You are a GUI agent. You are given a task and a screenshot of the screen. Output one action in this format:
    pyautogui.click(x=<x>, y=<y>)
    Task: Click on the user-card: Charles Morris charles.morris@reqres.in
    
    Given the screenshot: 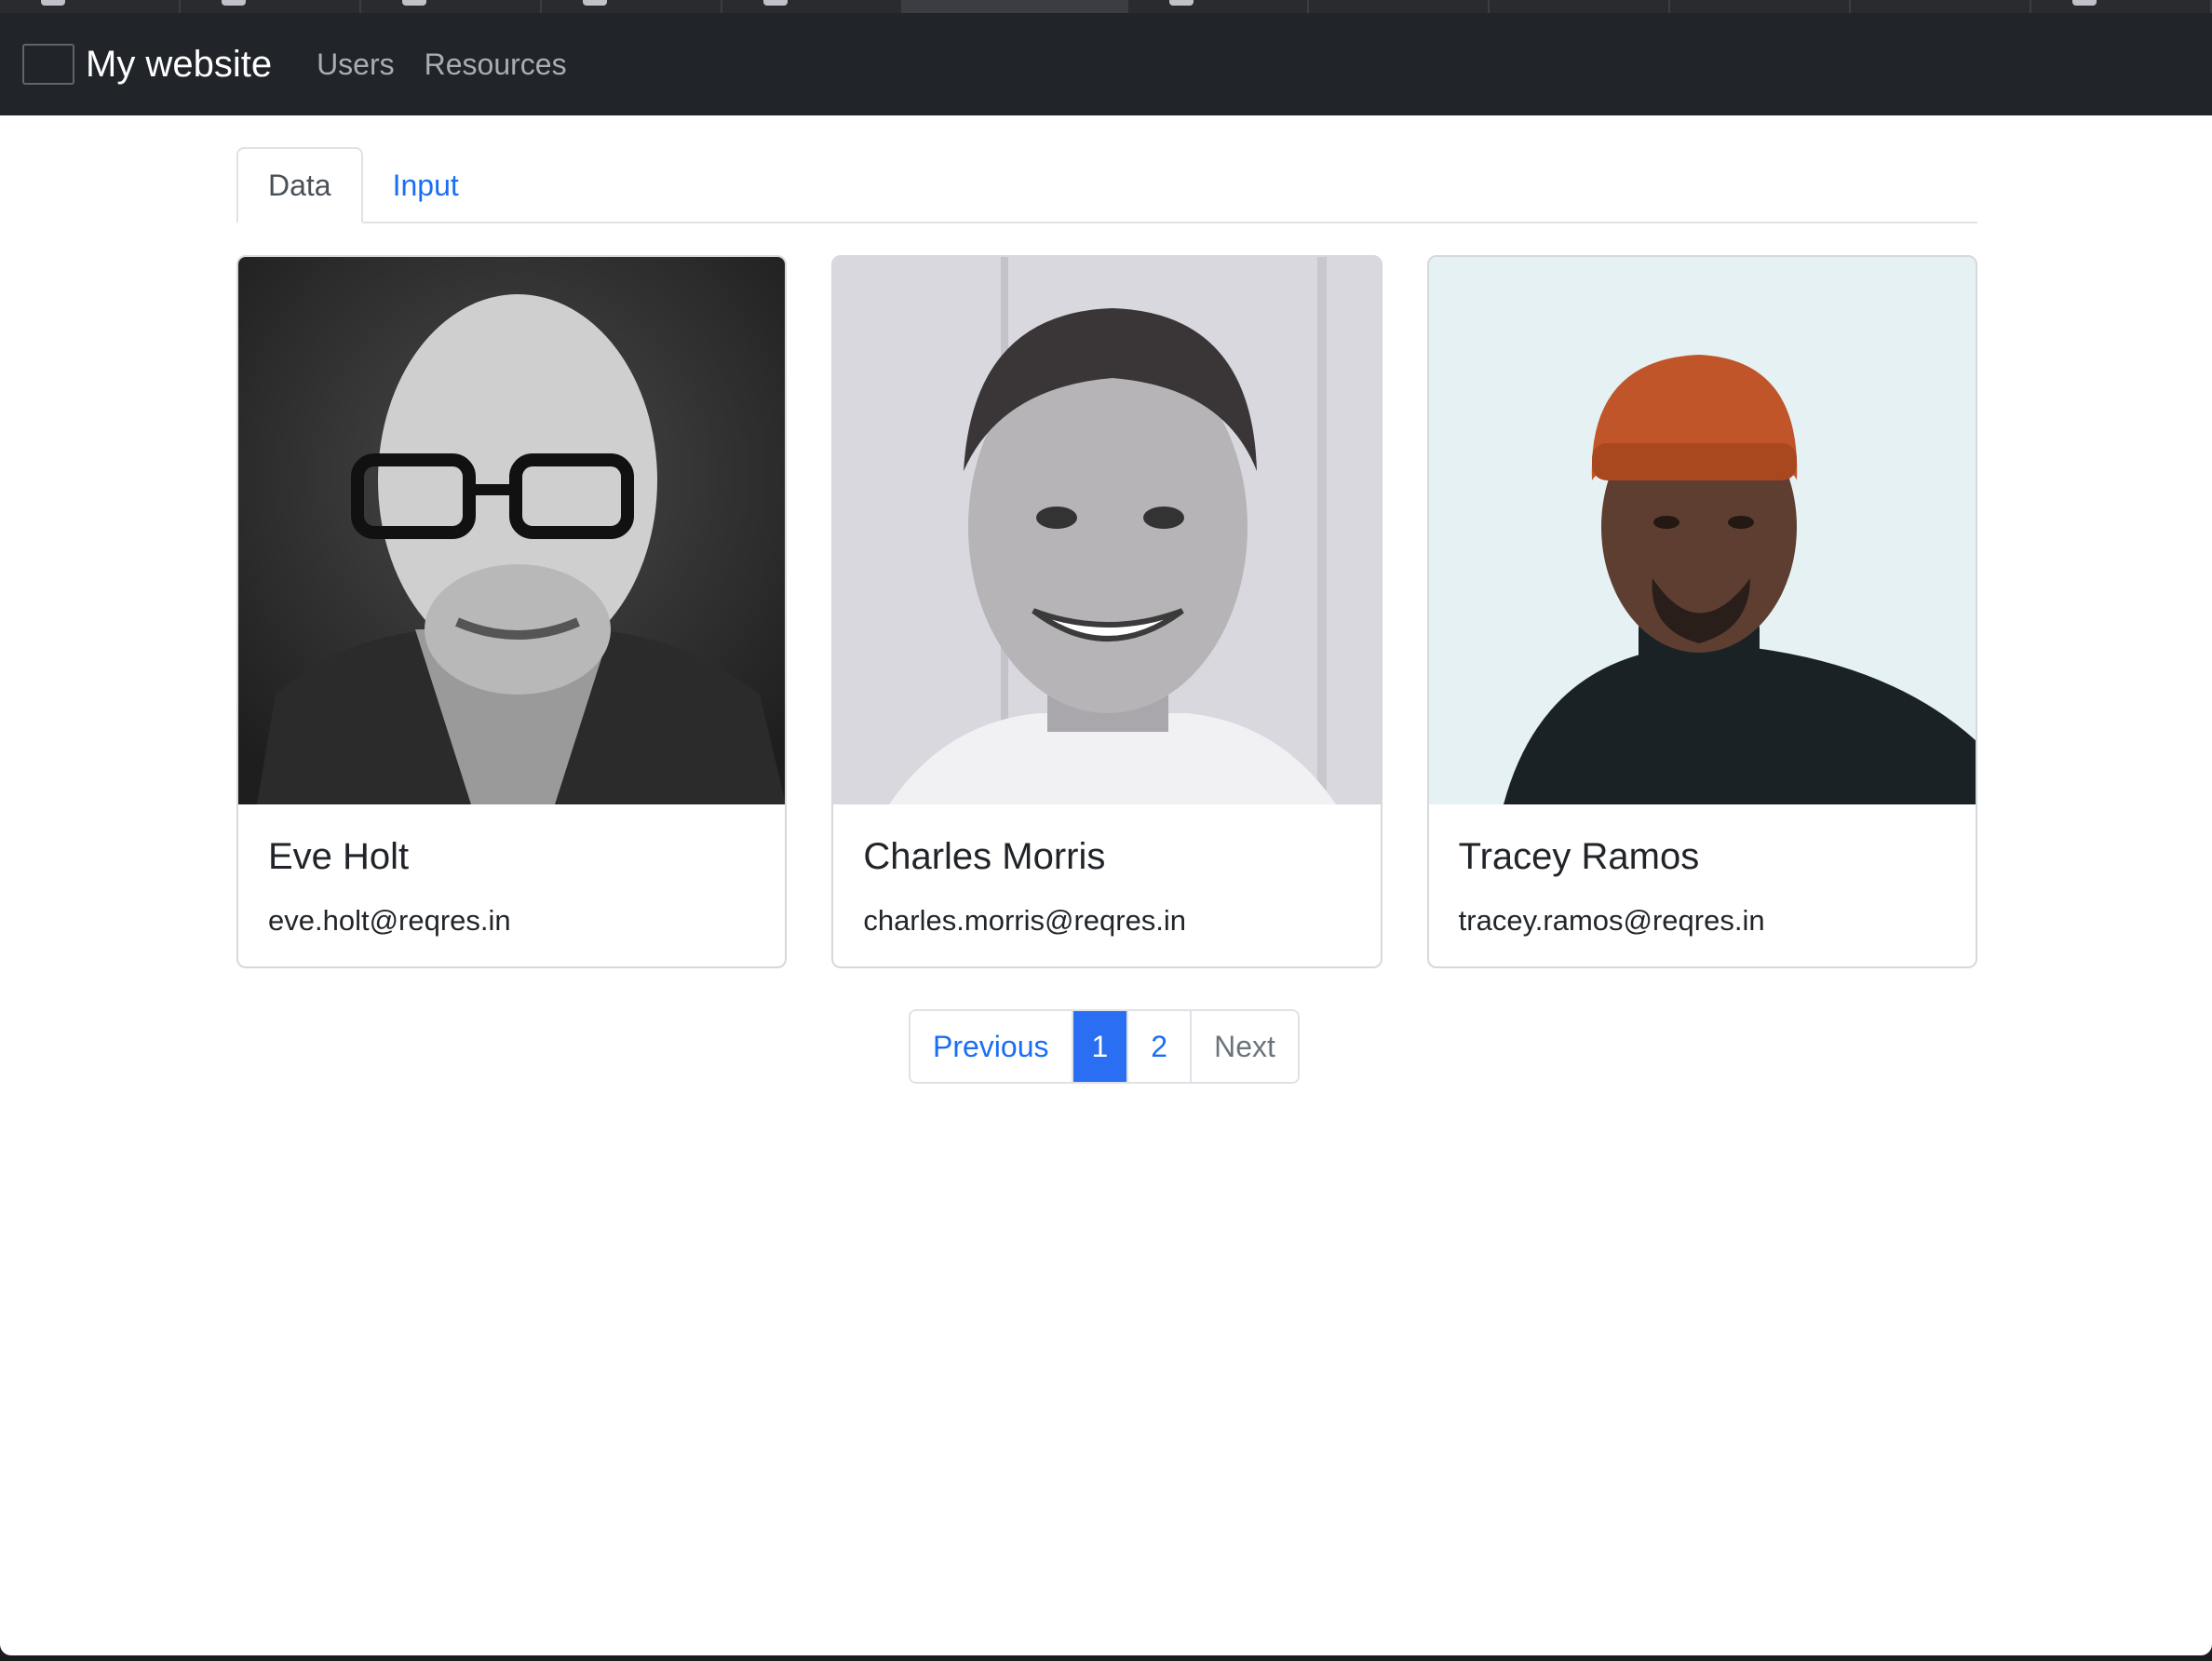 What is the action you would take?
    pyautogui.click(x=1106, y=612)
    